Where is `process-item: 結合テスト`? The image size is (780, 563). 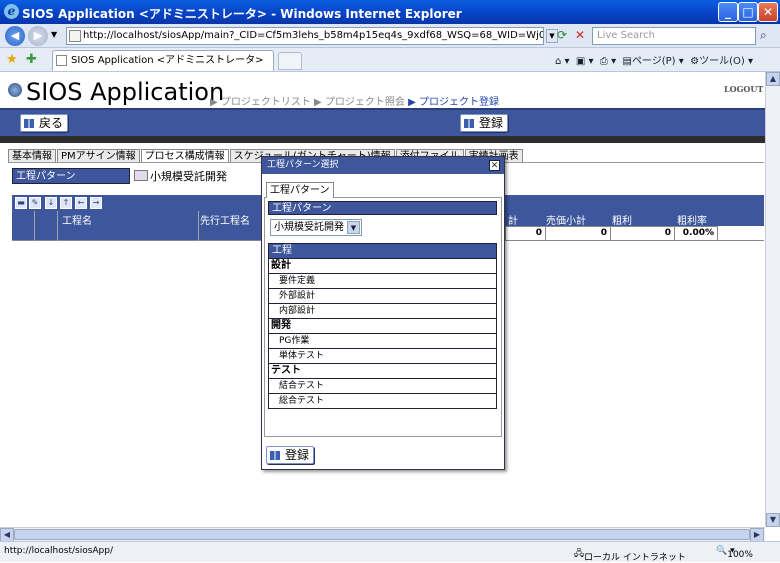 process-item: 結合テスト is located at coordinates (382, 385).